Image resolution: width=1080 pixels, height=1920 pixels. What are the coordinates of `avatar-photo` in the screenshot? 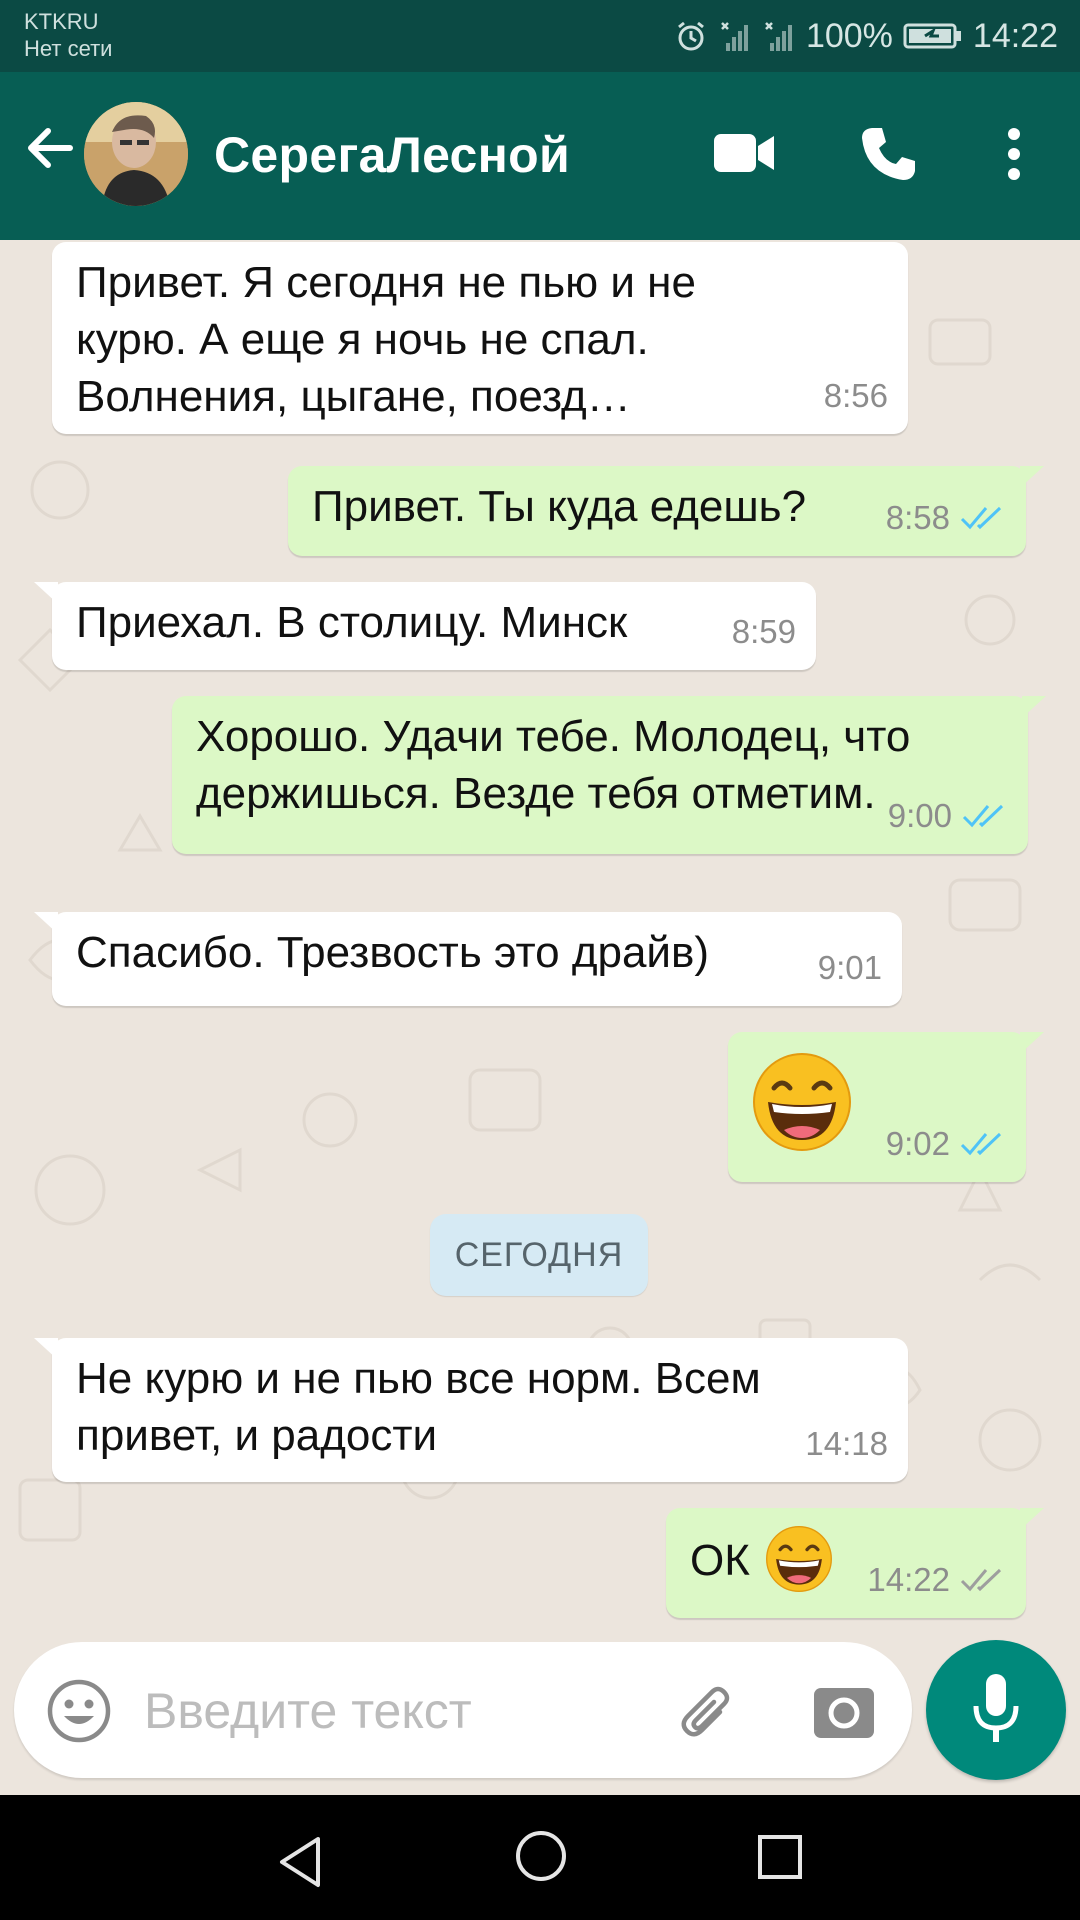 It's located at (136, 154).